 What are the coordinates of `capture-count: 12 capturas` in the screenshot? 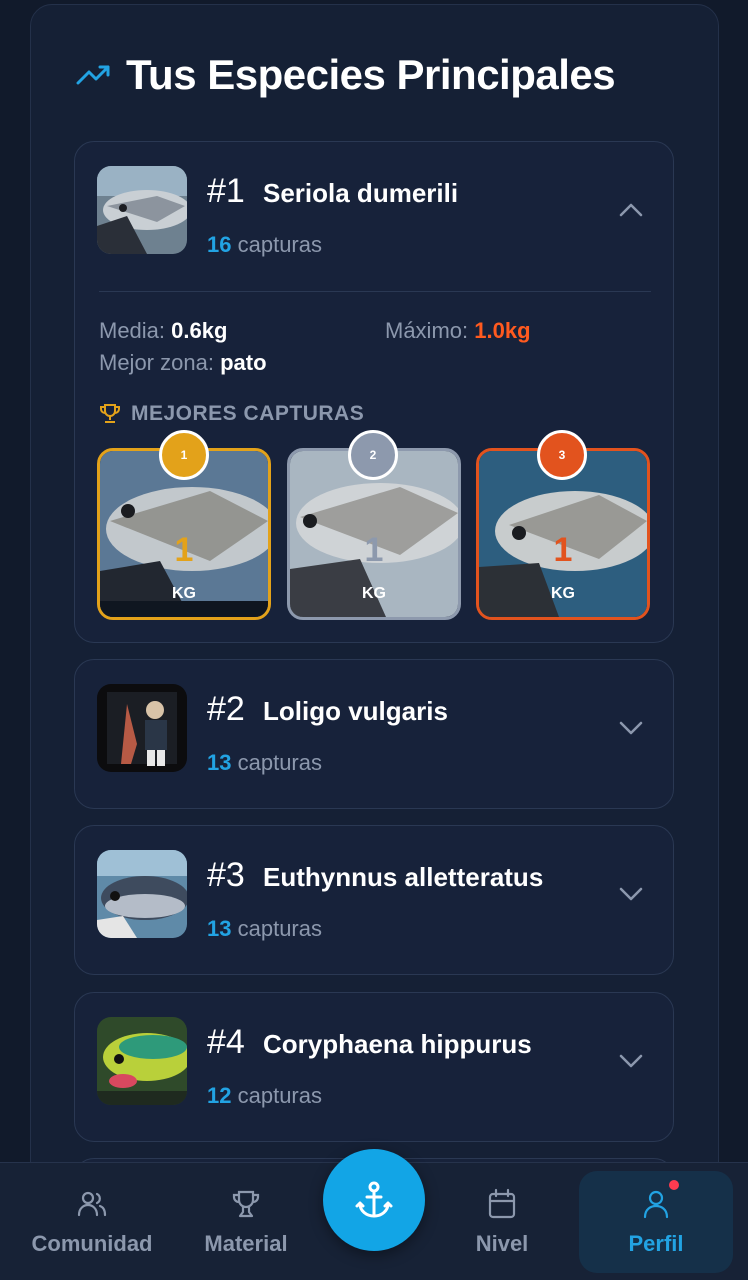 It's located at (264, 1096).